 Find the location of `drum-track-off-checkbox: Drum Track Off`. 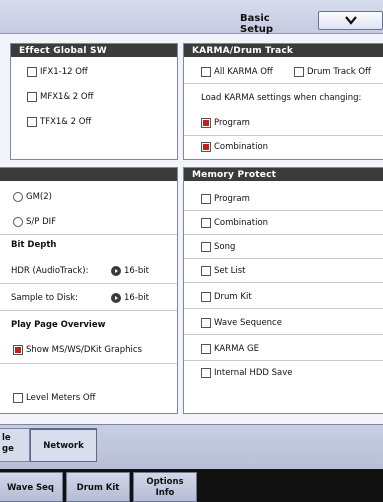

drum-track-off-checkbox: Drum Track Off is located at coordinates (332, 72).